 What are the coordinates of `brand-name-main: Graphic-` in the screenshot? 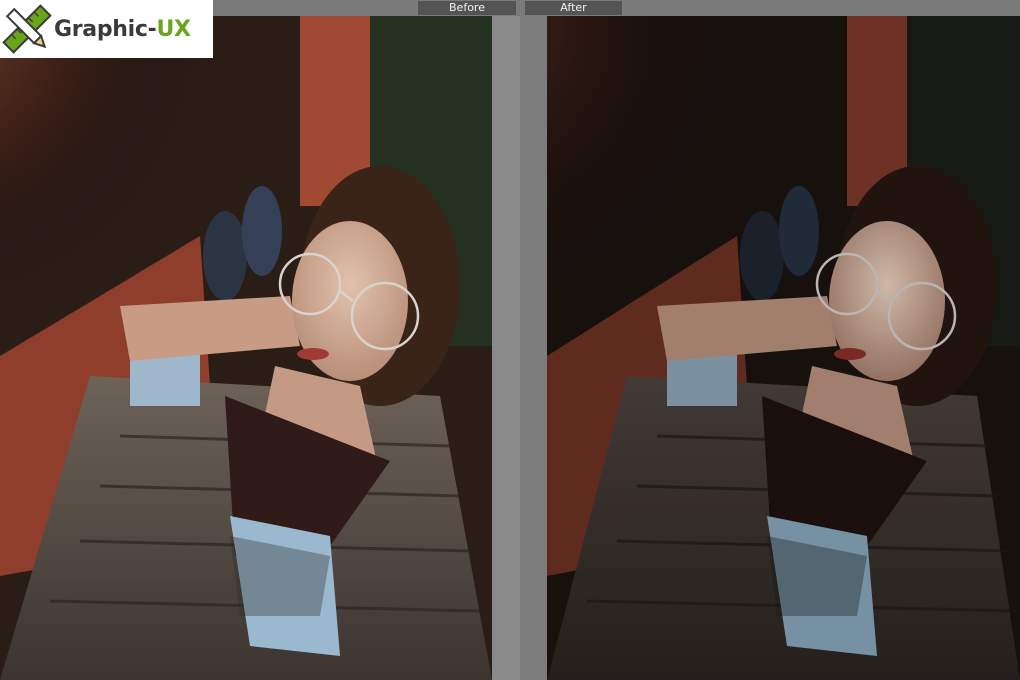 It's located at (105, 29).